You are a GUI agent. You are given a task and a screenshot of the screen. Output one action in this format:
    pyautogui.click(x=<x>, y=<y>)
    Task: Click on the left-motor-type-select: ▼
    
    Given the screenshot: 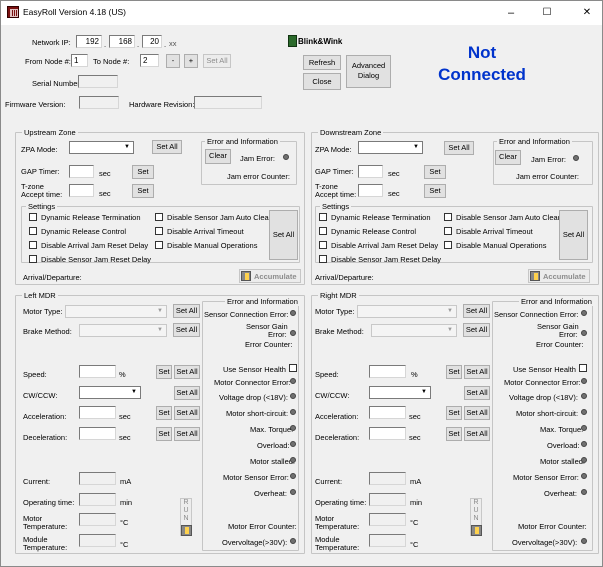 What is the action you would take?
    pyautogui.click(x=116, y=311)
    